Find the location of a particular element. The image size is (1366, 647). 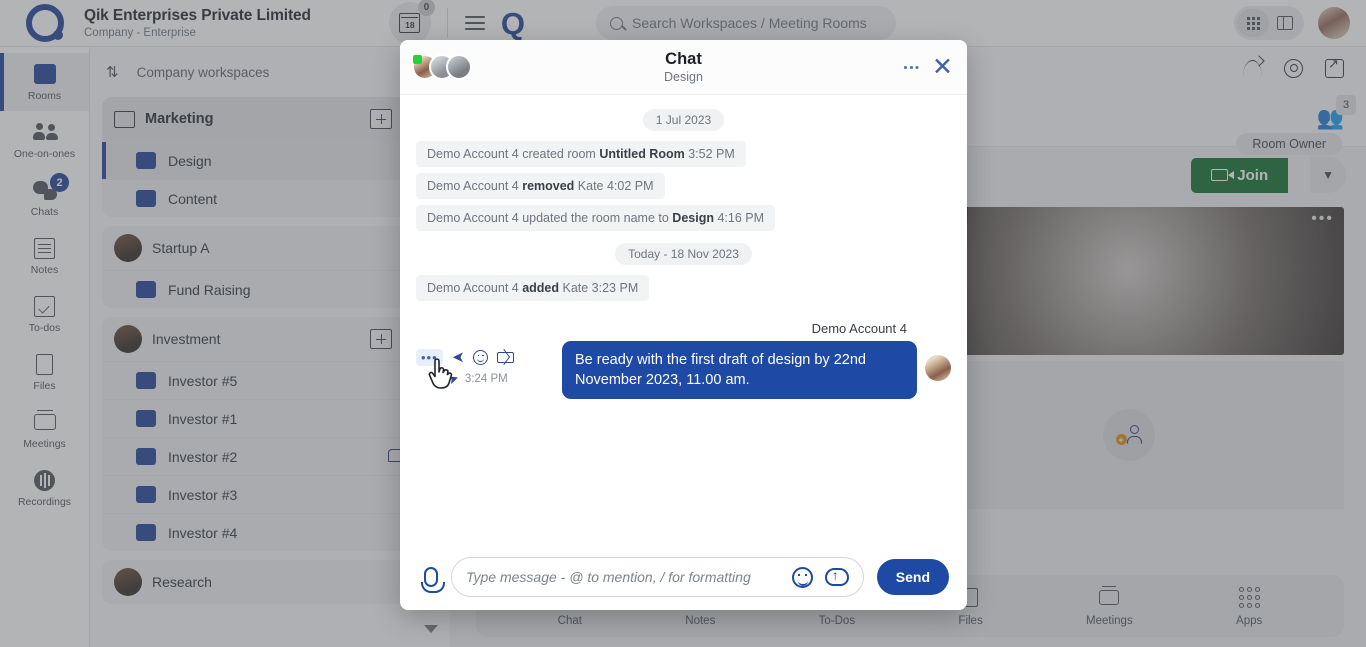

sidebar-item-files: Files is located at coordinates (44, 372).